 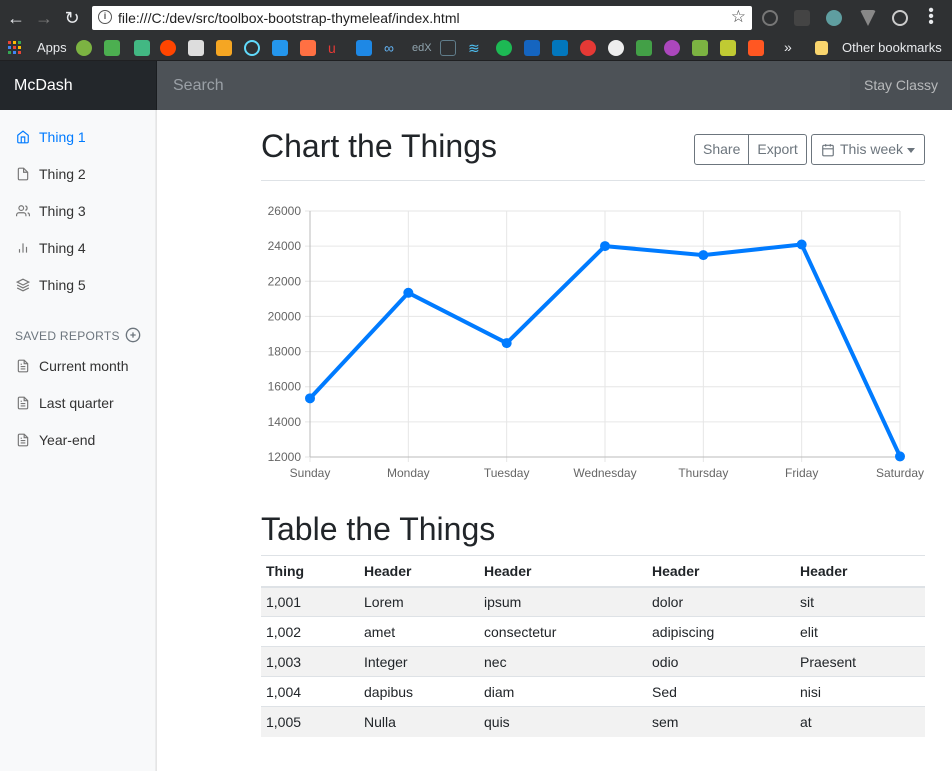 What do you see at coordinates (892, 47) in the screenshot?
I see `other-bookmarks-label: Other bookmarks` at bounding box center [892, 47].